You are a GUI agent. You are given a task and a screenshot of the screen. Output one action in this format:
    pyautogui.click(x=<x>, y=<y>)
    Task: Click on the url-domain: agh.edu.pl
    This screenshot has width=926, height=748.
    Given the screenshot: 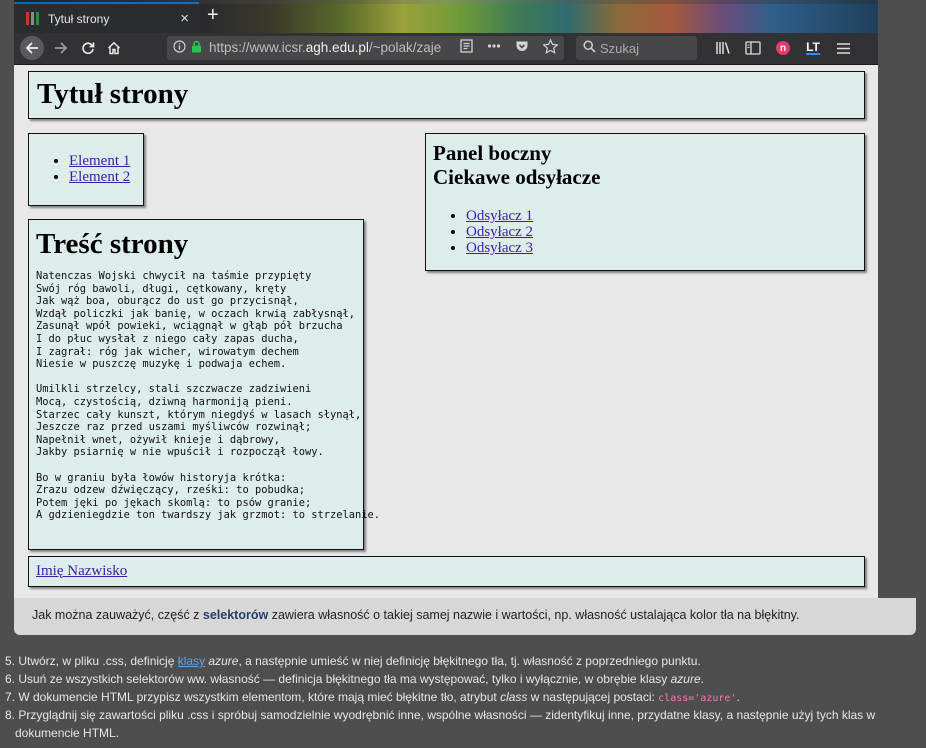 What is the action you would take?
    pyautogui.click(x=337, y=47)
    